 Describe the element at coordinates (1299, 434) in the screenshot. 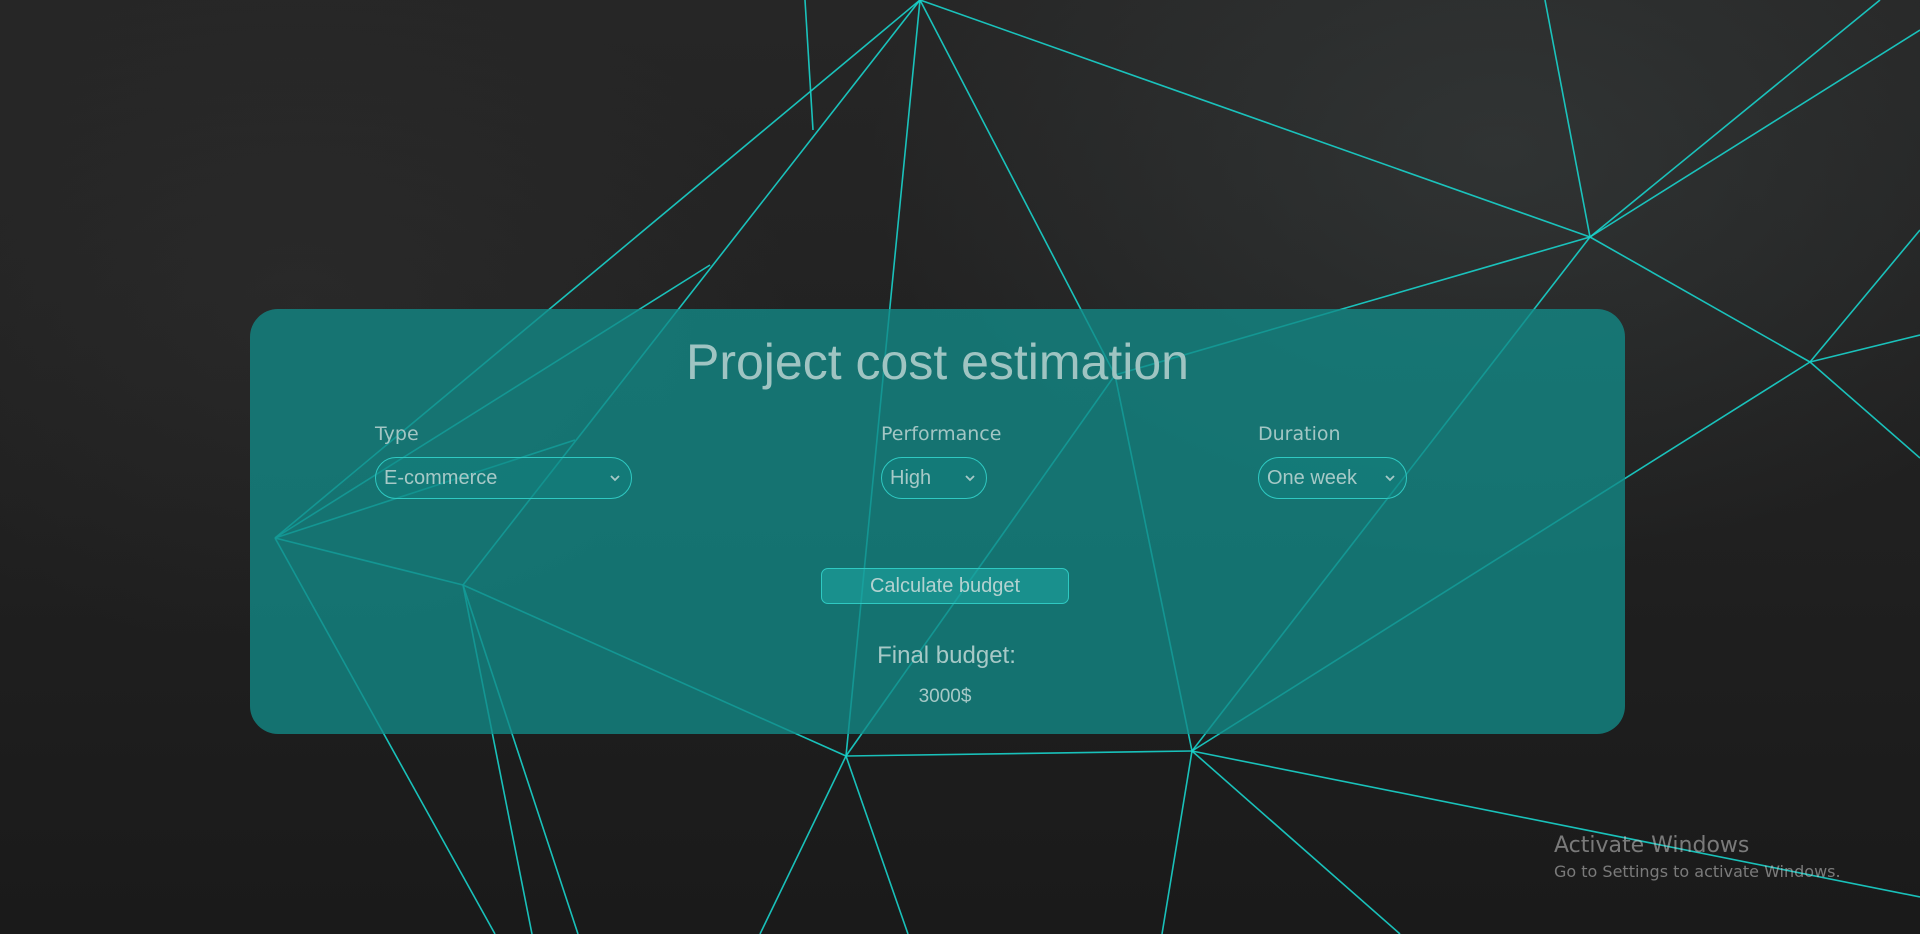

I see `duration-label: Duration` at that location.